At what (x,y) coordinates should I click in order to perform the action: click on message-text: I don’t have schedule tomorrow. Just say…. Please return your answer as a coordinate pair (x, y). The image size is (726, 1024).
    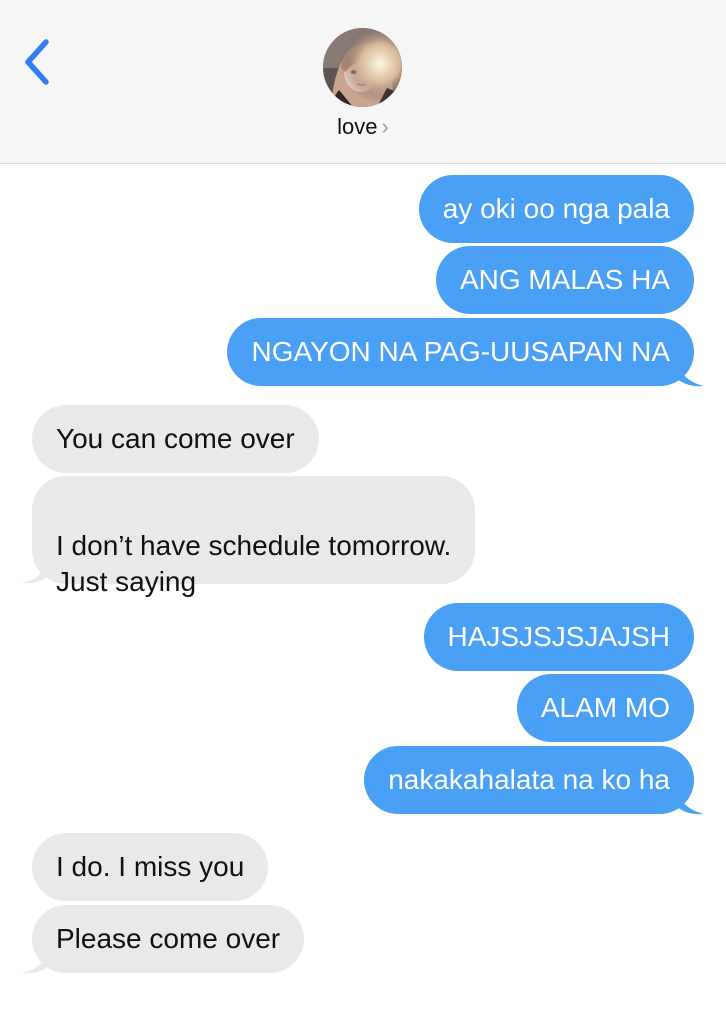
    Looking at the image, I should click on (254, 563).